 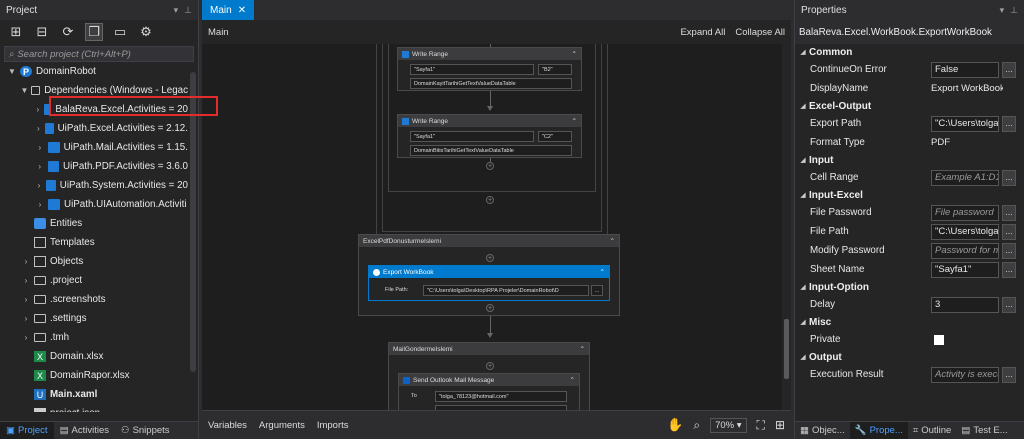 I want to click on designer-scrollbar-thumb, so click(x=786, y=349).